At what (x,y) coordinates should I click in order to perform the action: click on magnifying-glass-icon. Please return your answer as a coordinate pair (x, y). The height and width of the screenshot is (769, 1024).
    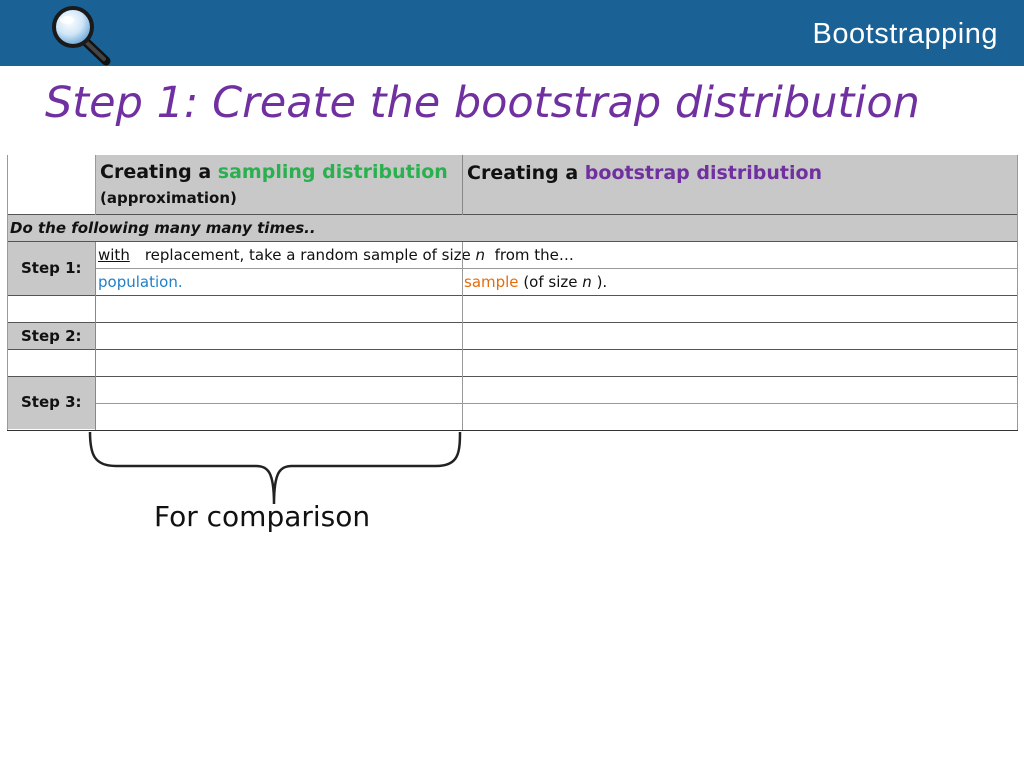
    Looking at the image, I should click on (81, 36).